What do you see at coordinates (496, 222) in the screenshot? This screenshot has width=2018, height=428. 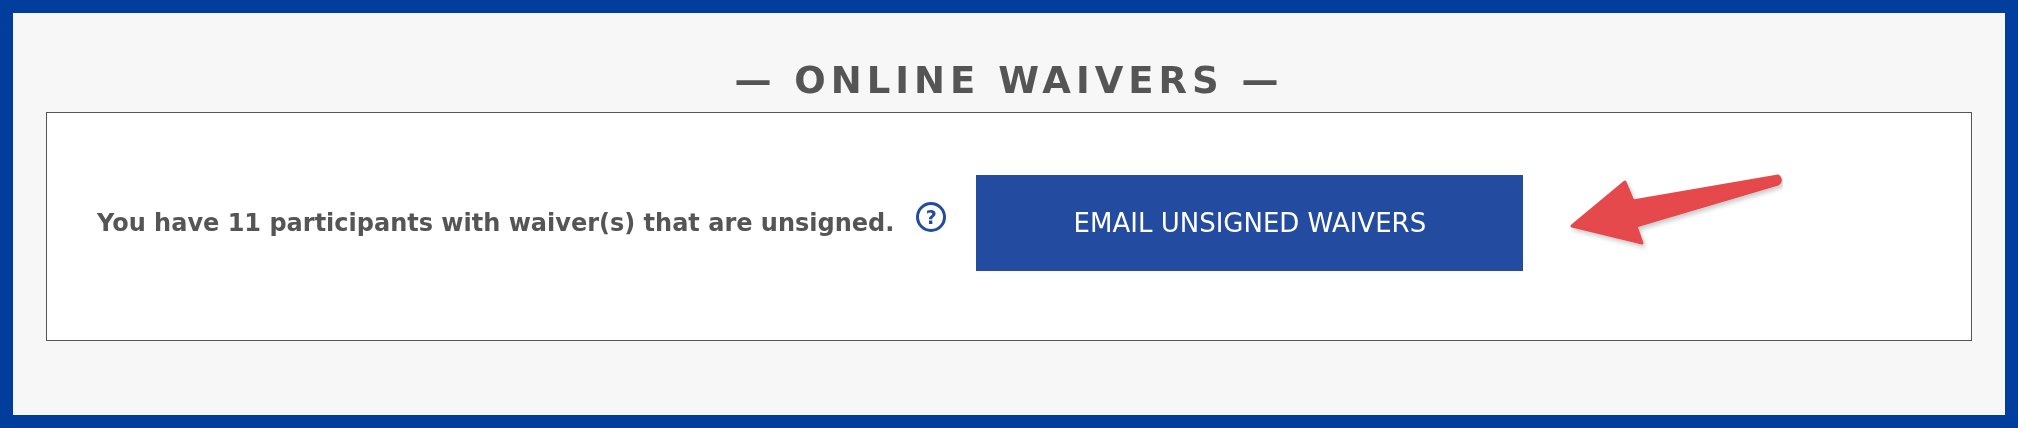 I see `notice-message: You have 11 participants with waiver(s) that are unsigned.` at bounding box center [496, 222].